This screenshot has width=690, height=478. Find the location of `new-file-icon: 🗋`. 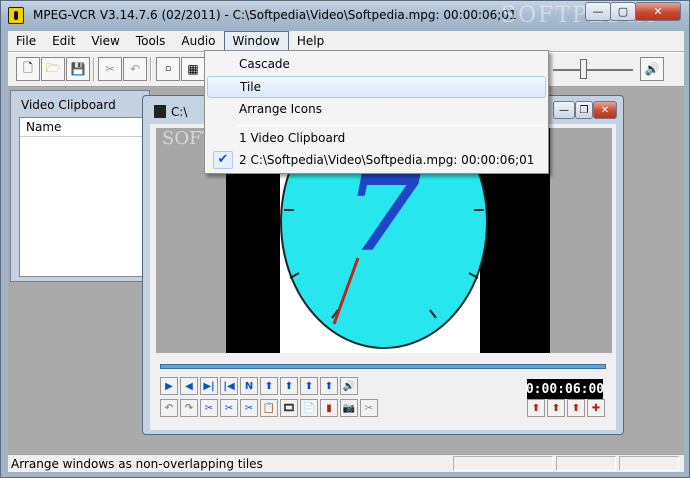

new-file-icon: 🗋 is located at coordinates (28, 67).